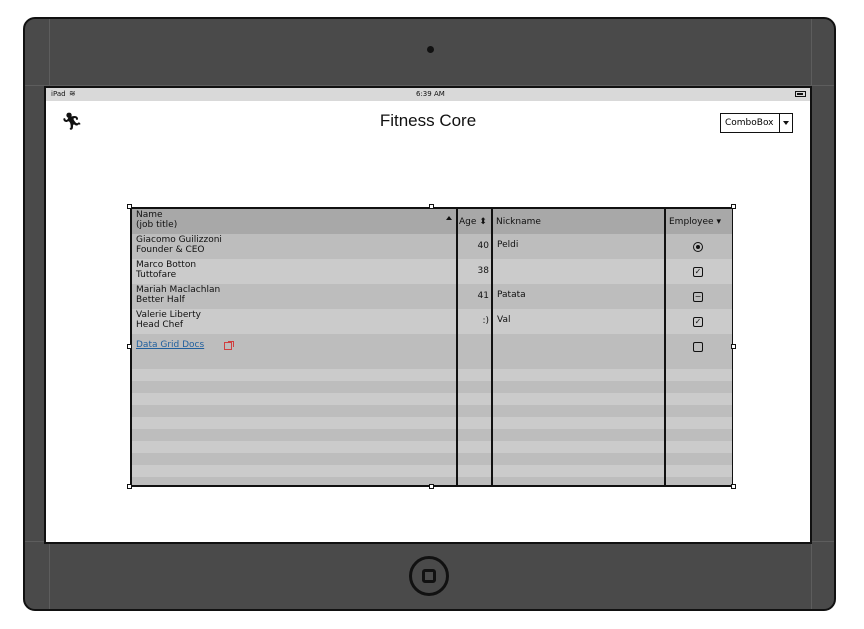 This screenshot has height=629, width=864. I want to click on cell-age: 41, so click(483, 296).